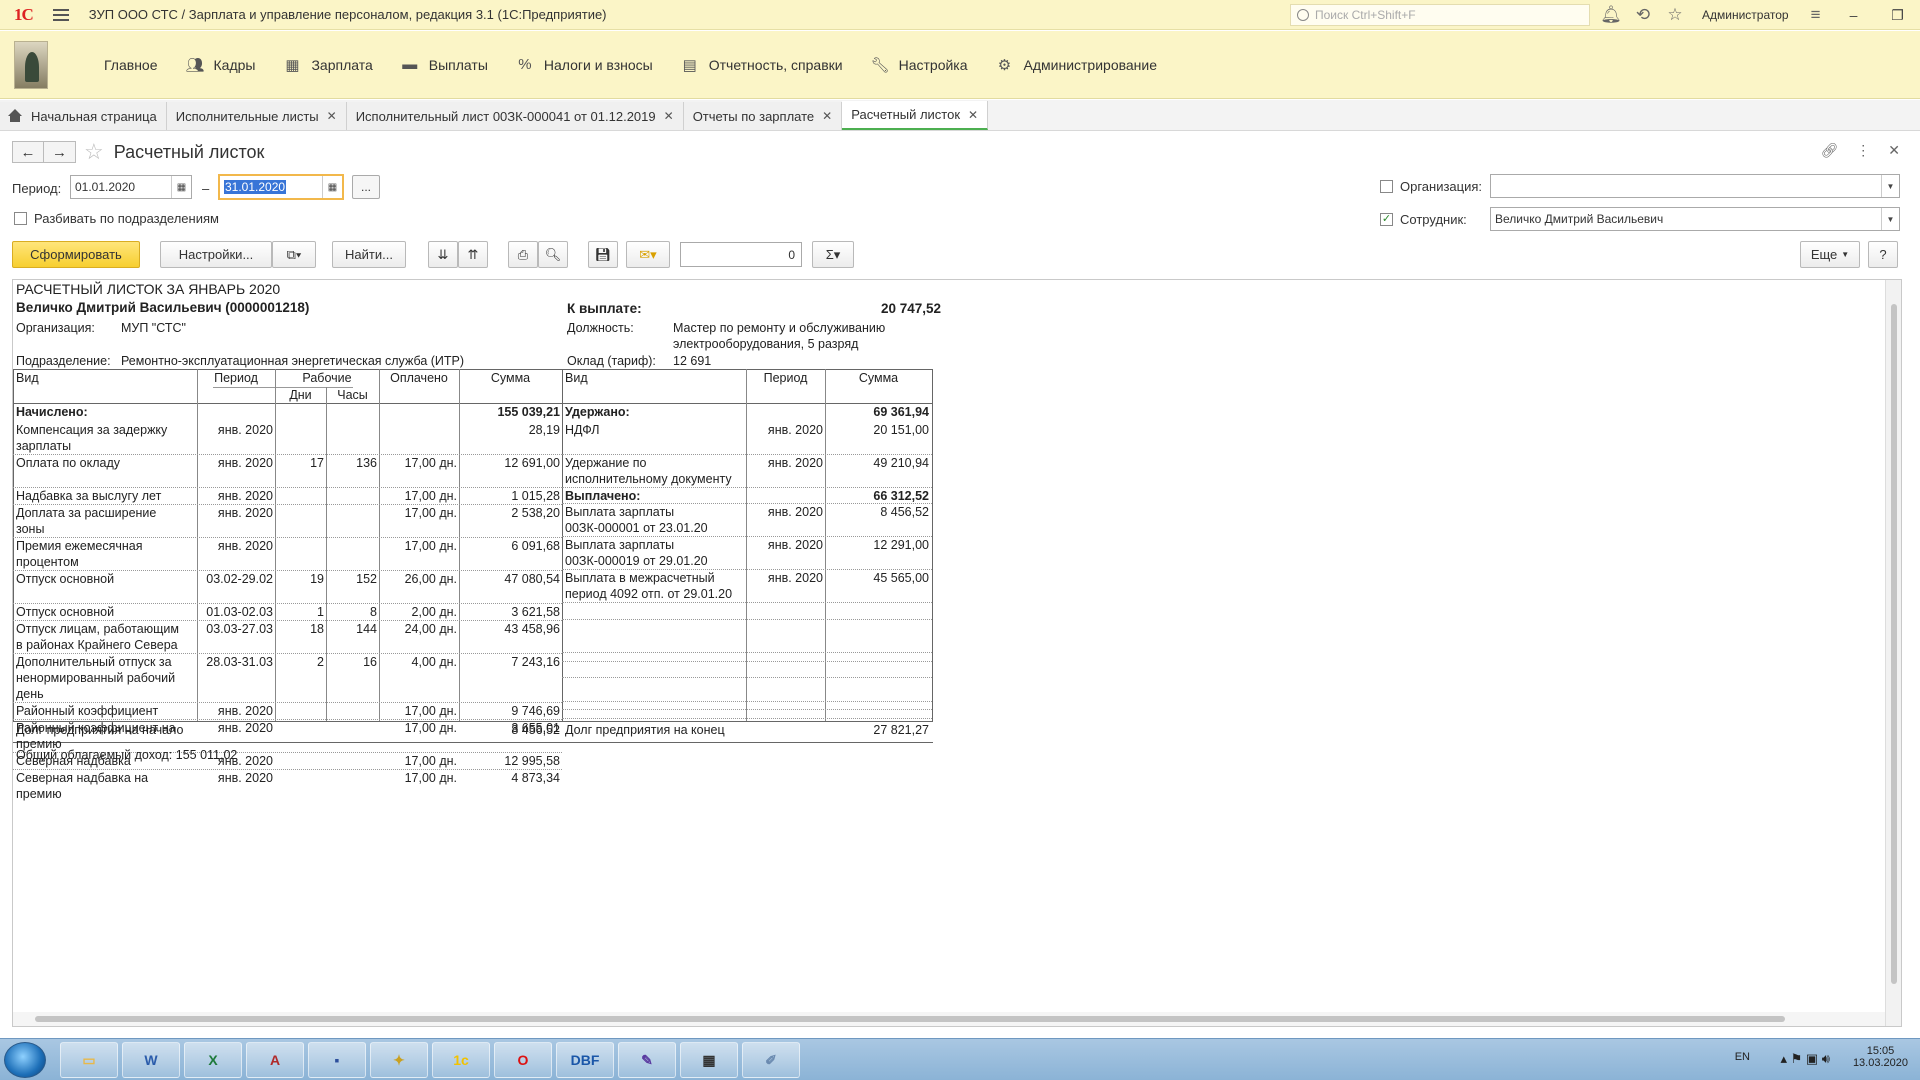 The image size is (1920, 1080). What do you see at coordinates (523, 254) in the screenshot?
I see `print-button: ⎙` at bounding box center [523, 254].